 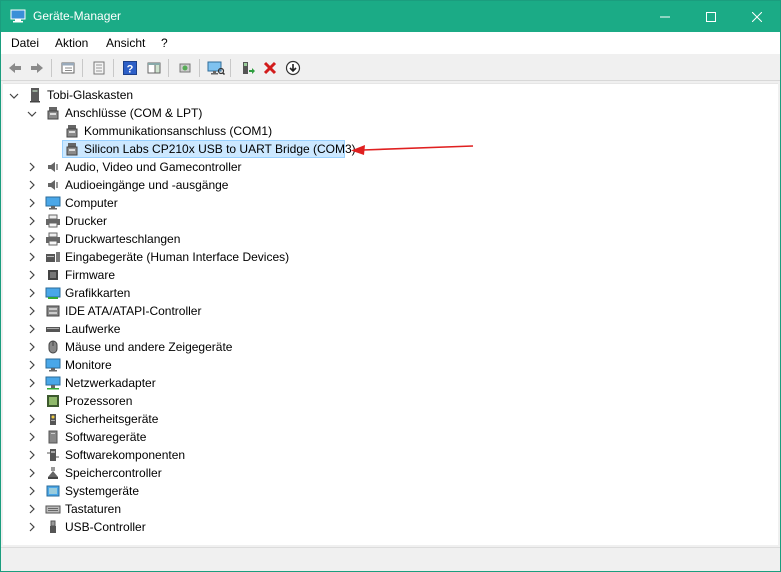 I want to click on update-driver-button, so click(x=185, y=68).